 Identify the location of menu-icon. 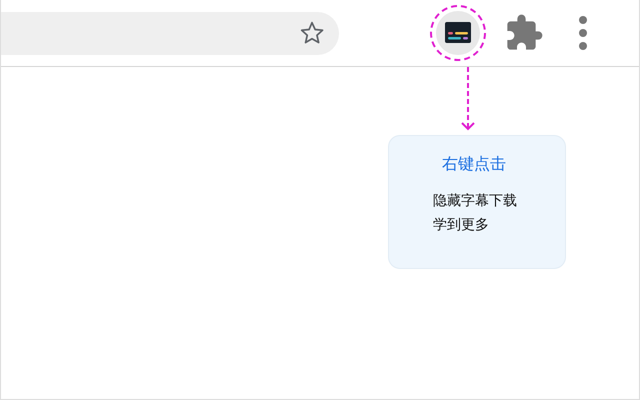
(583, 33).